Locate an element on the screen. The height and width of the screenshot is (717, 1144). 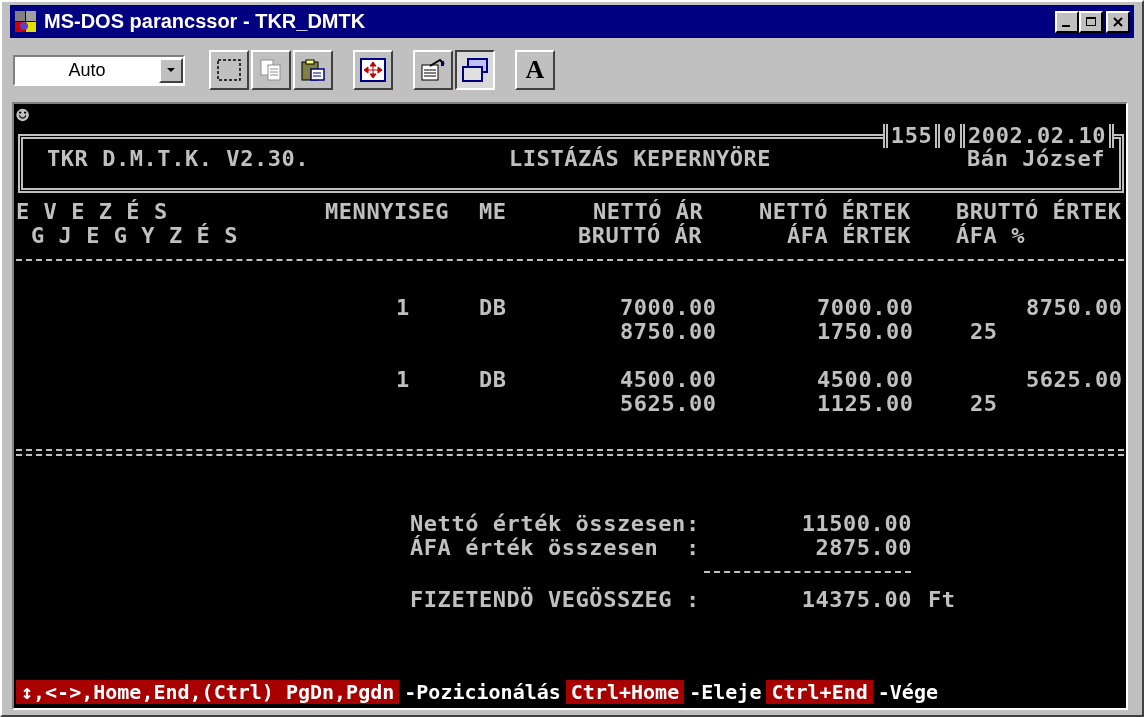
column-heading: MENNYISEG is located at coordinates (387, 212).